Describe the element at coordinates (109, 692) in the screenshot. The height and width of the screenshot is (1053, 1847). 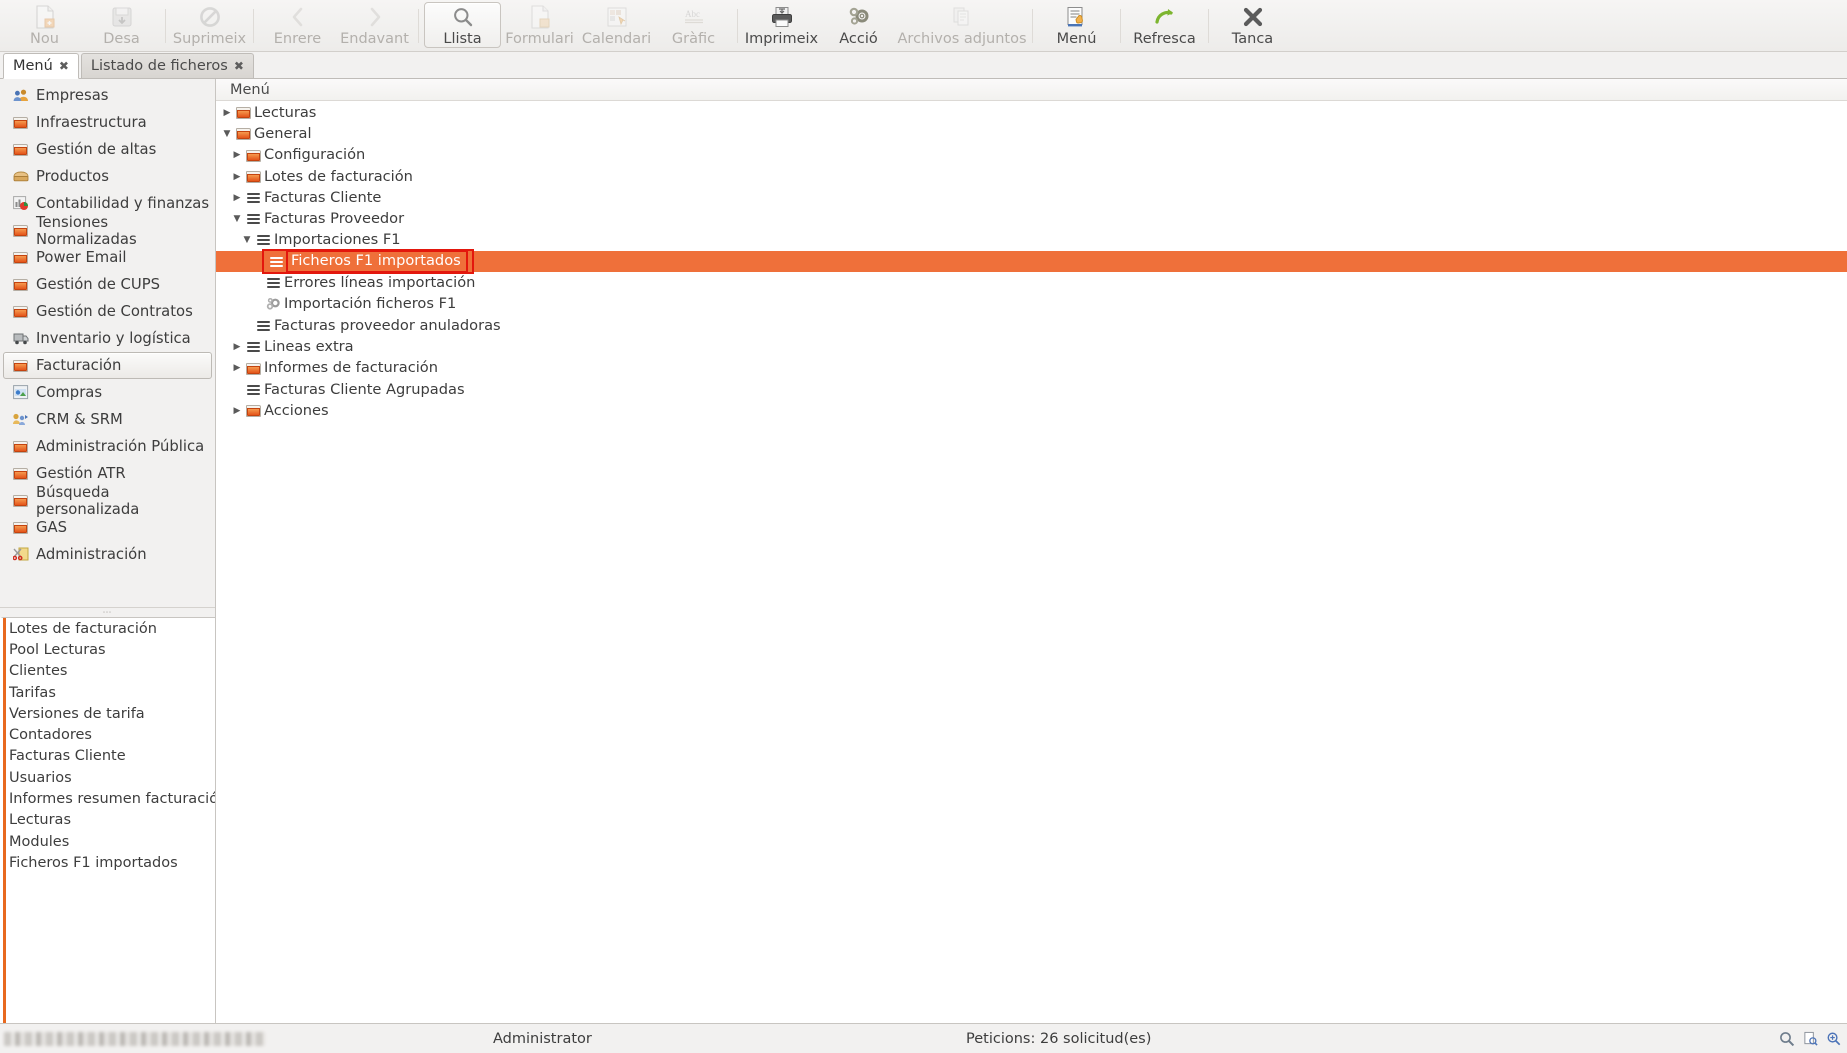
I see `shortcut-item: Tarifas` at that location.